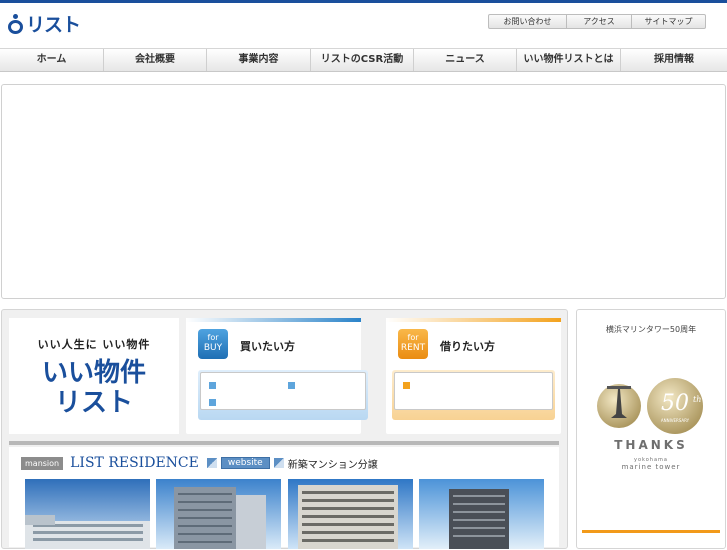  I want to click on rent-links-list, so click(473, 391).